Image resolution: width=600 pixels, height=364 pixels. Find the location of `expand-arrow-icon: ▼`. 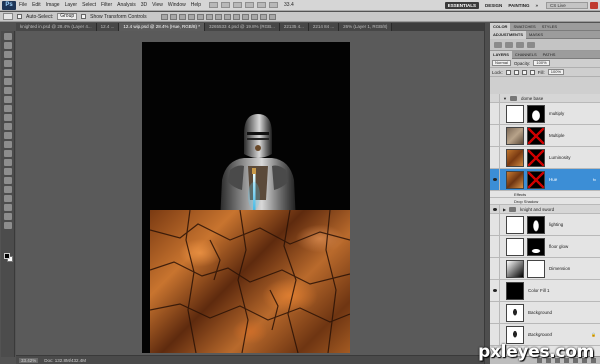

expand-arrow-icon: ▼ is located at coordinates (505, 98).